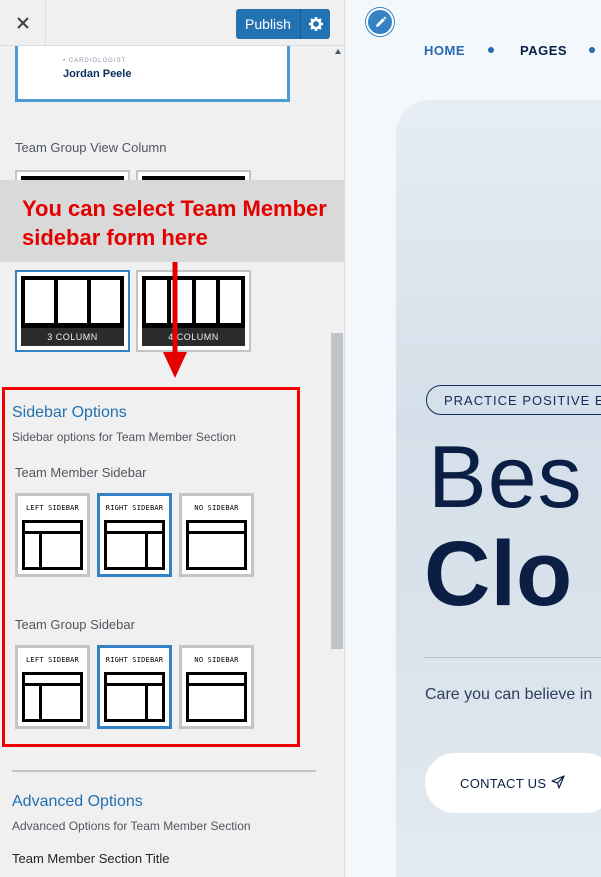 This screenshot has height=877, width=601. I want to click on gear-icon, so click(315, 24).